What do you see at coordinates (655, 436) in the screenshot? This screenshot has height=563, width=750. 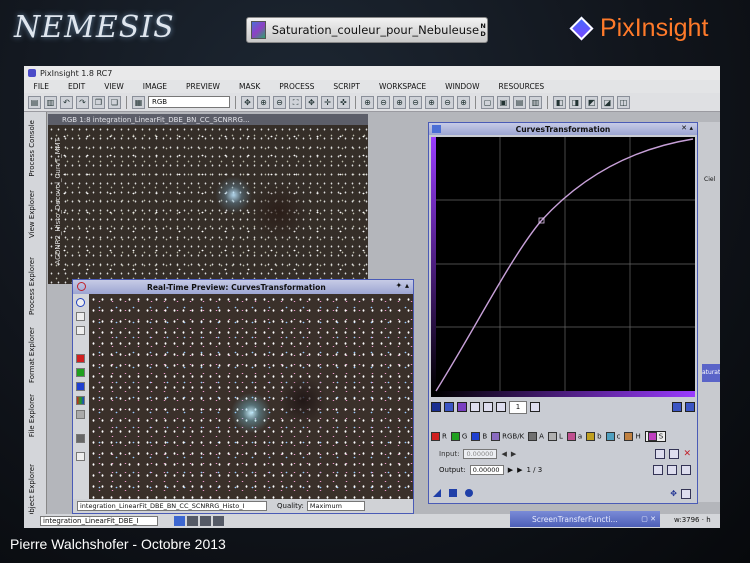 I see `channel-s: S` at bounding box center [655, 436].